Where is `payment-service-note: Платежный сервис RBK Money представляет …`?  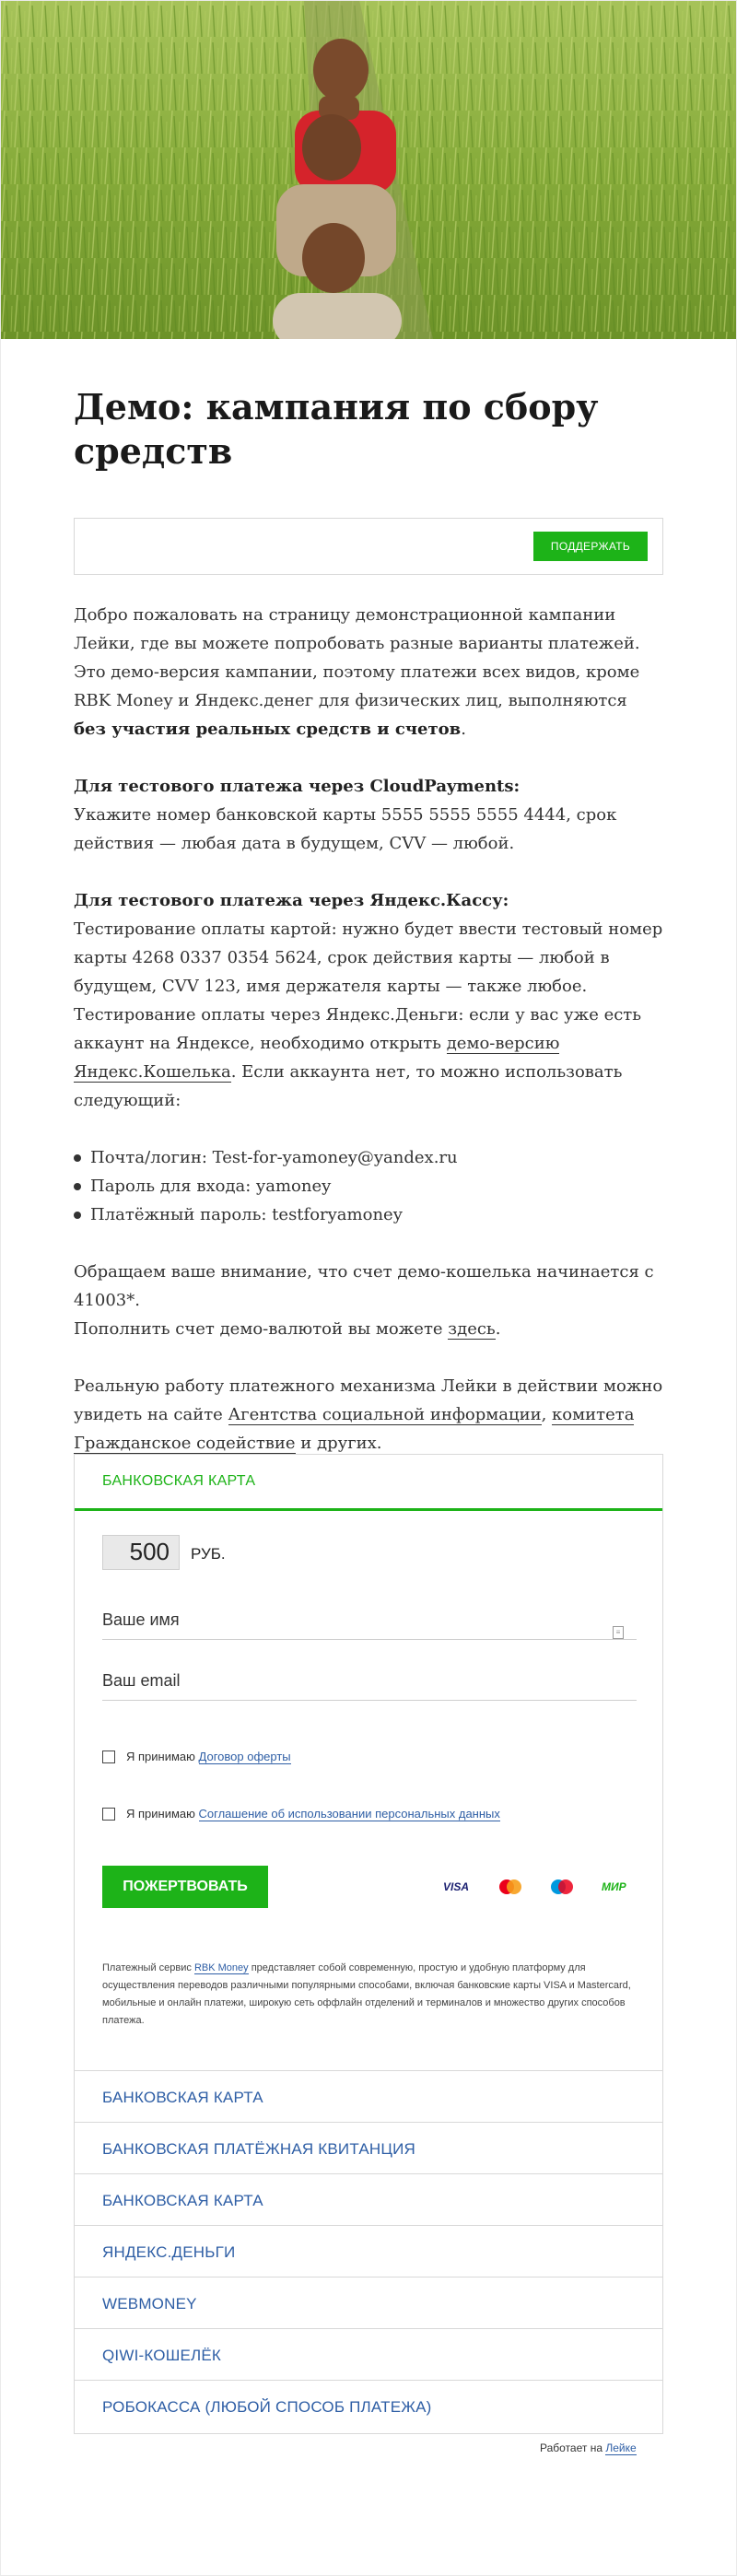 payment-service-note: Платежный сервис RBK Money представляет … is located at coordinates (369, 1995).